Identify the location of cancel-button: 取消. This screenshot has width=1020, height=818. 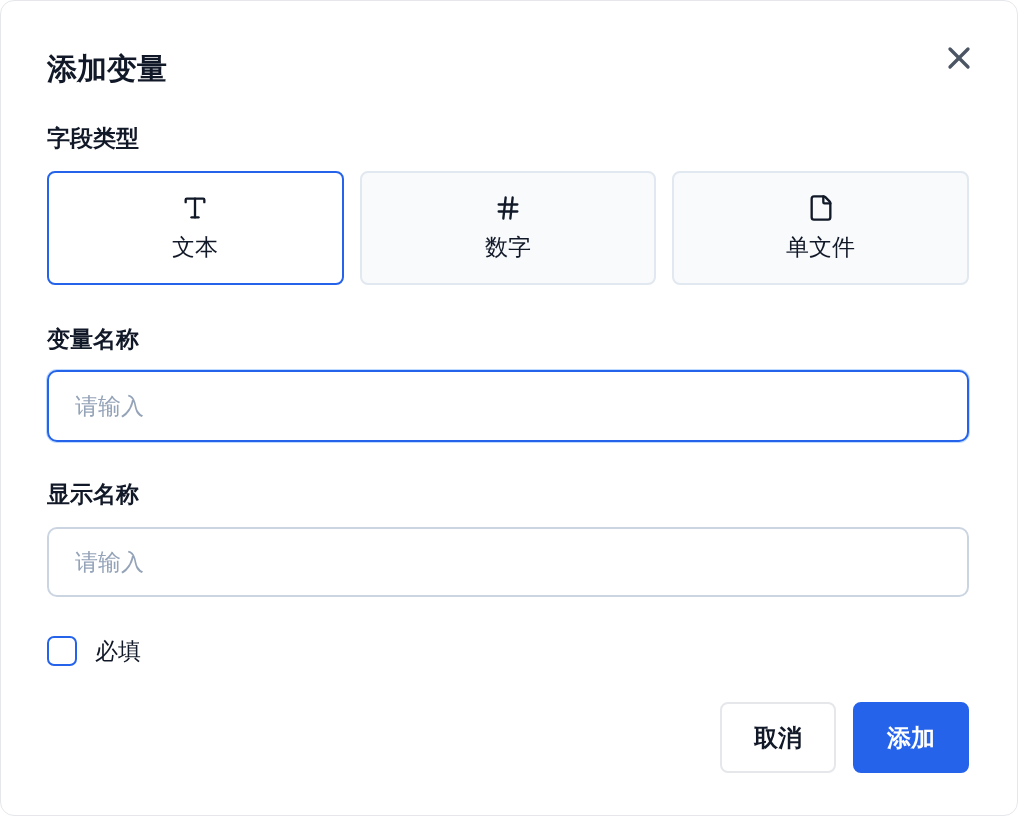
(778, 737).